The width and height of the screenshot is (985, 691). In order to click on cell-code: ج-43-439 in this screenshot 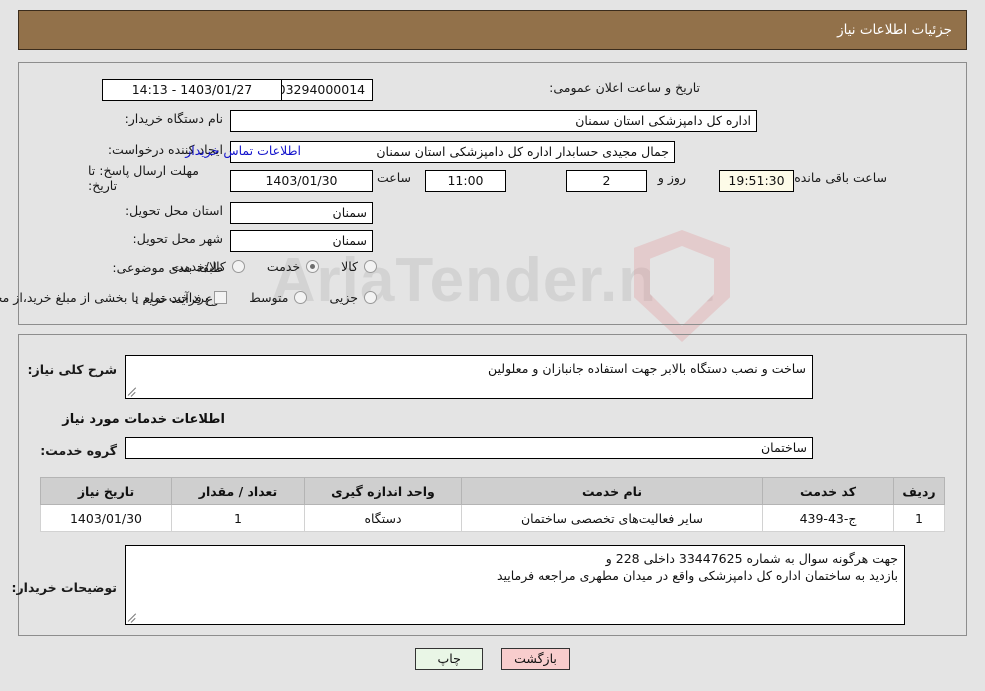, I will do `click(828, 518)`.